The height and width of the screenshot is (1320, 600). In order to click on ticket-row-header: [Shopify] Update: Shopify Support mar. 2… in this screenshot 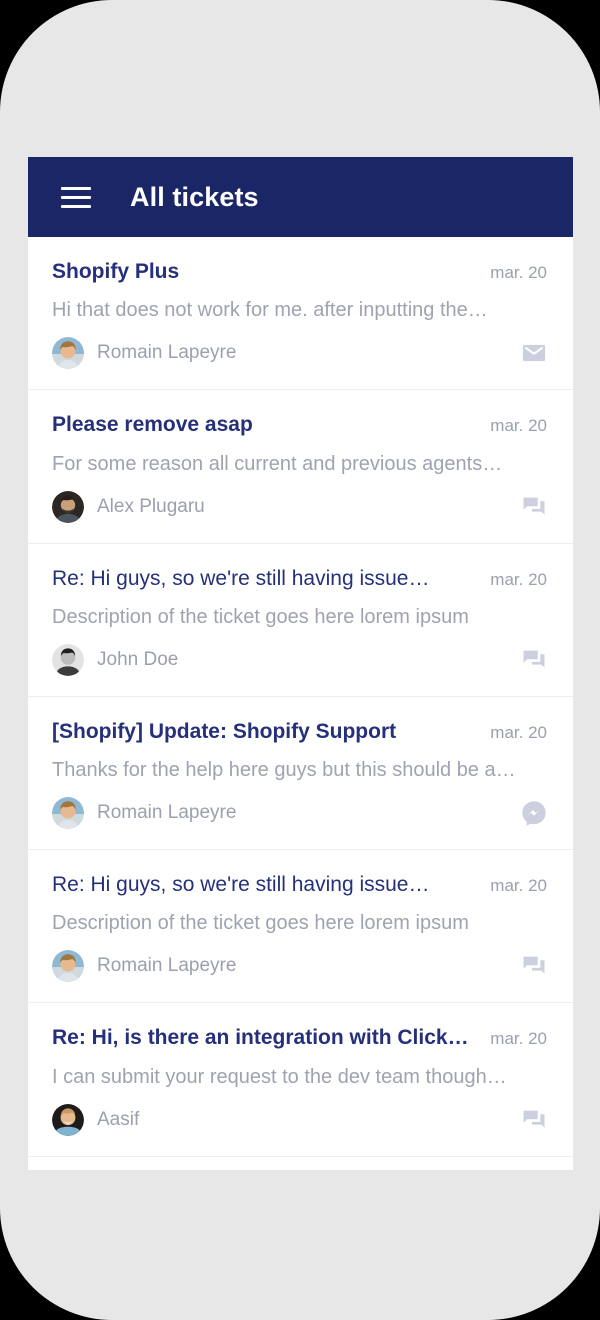, I will do `click(300, 732)`.